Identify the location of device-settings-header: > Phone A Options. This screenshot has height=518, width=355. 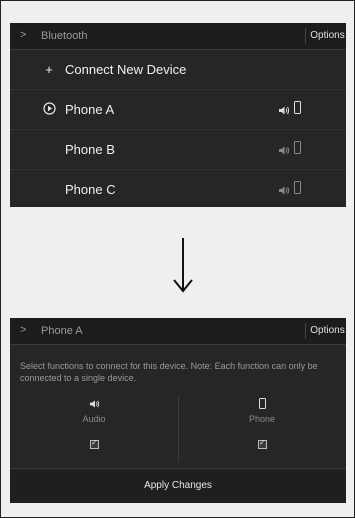
(178, 331).